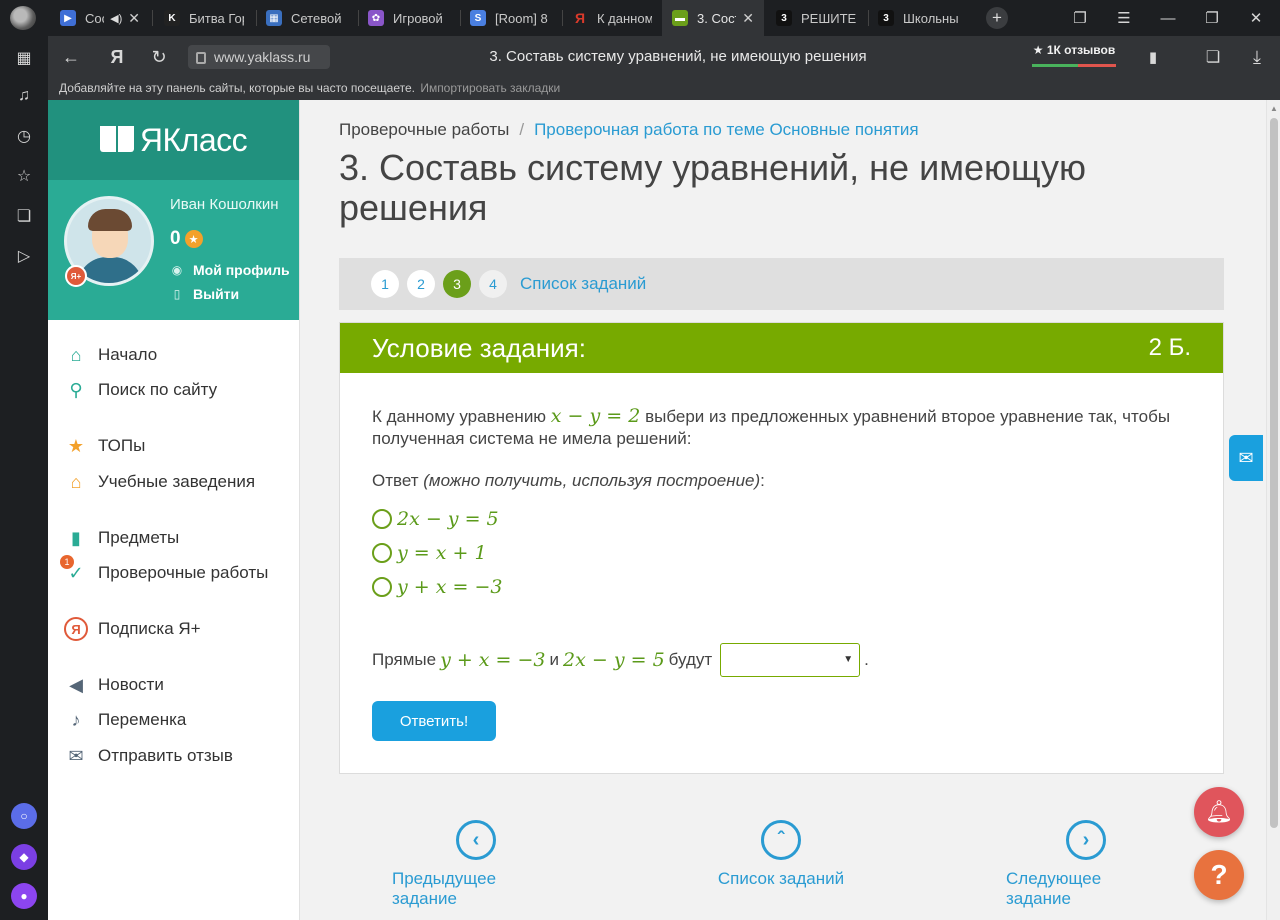  What do you see at coordinates (1219, 875) in the screenshot?
I see `help-question-icon: ?` at bounding box center [1219, 875].